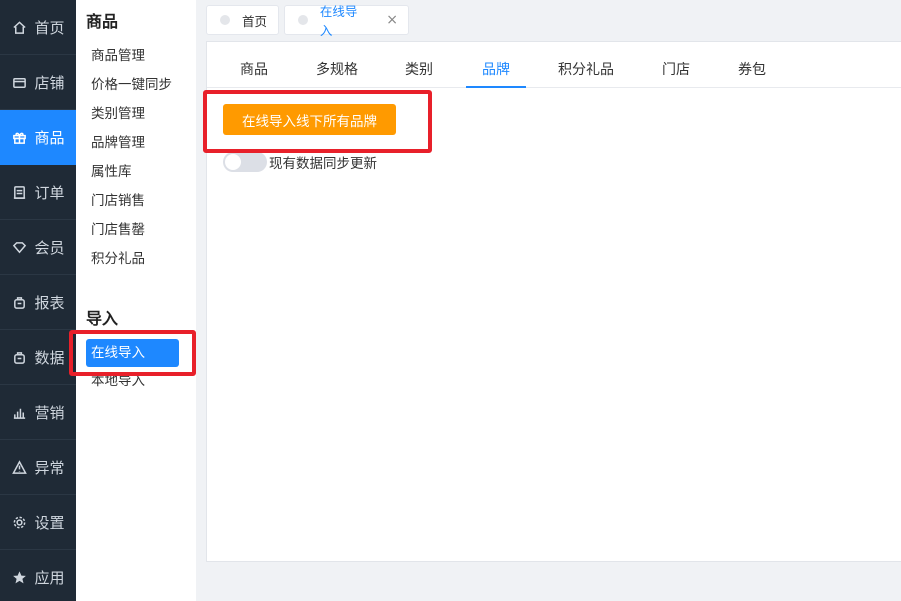 The height and width of the screenshot is (601, 901). I want to click on tab-coupon-pack: 券包, so click(752, 71).